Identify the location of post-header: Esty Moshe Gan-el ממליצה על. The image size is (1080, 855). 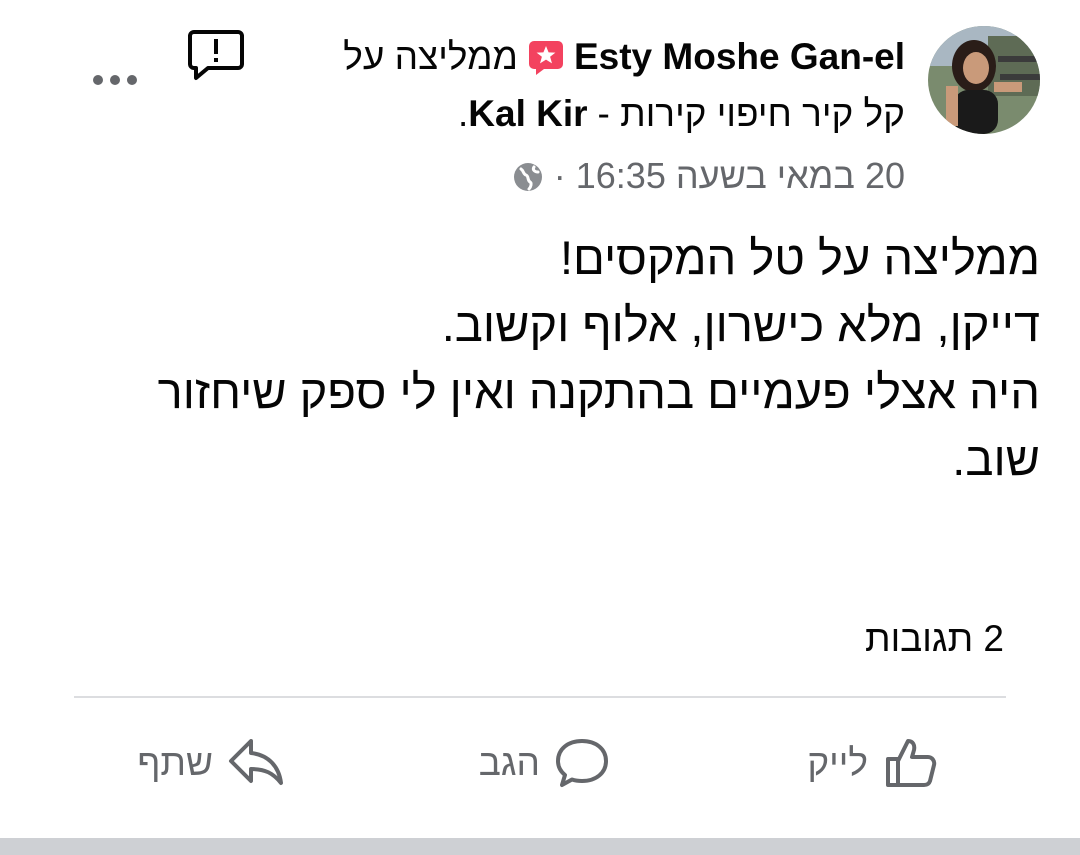
(624, 57).